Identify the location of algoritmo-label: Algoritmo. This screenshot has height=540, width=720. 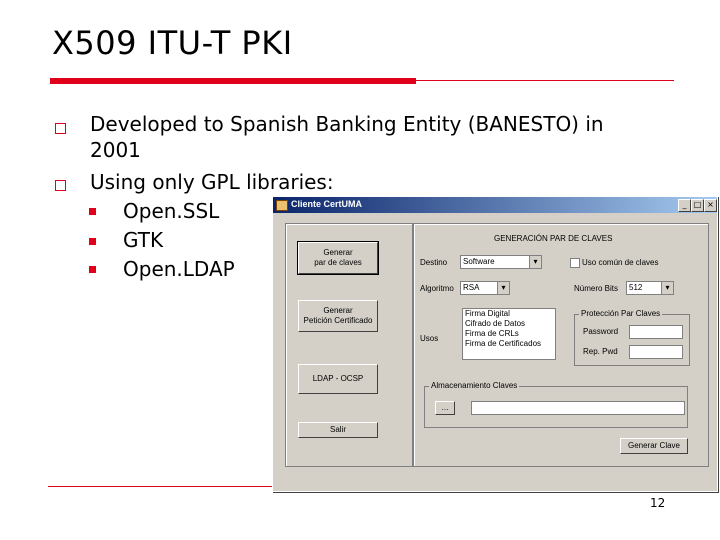
(437, 288).